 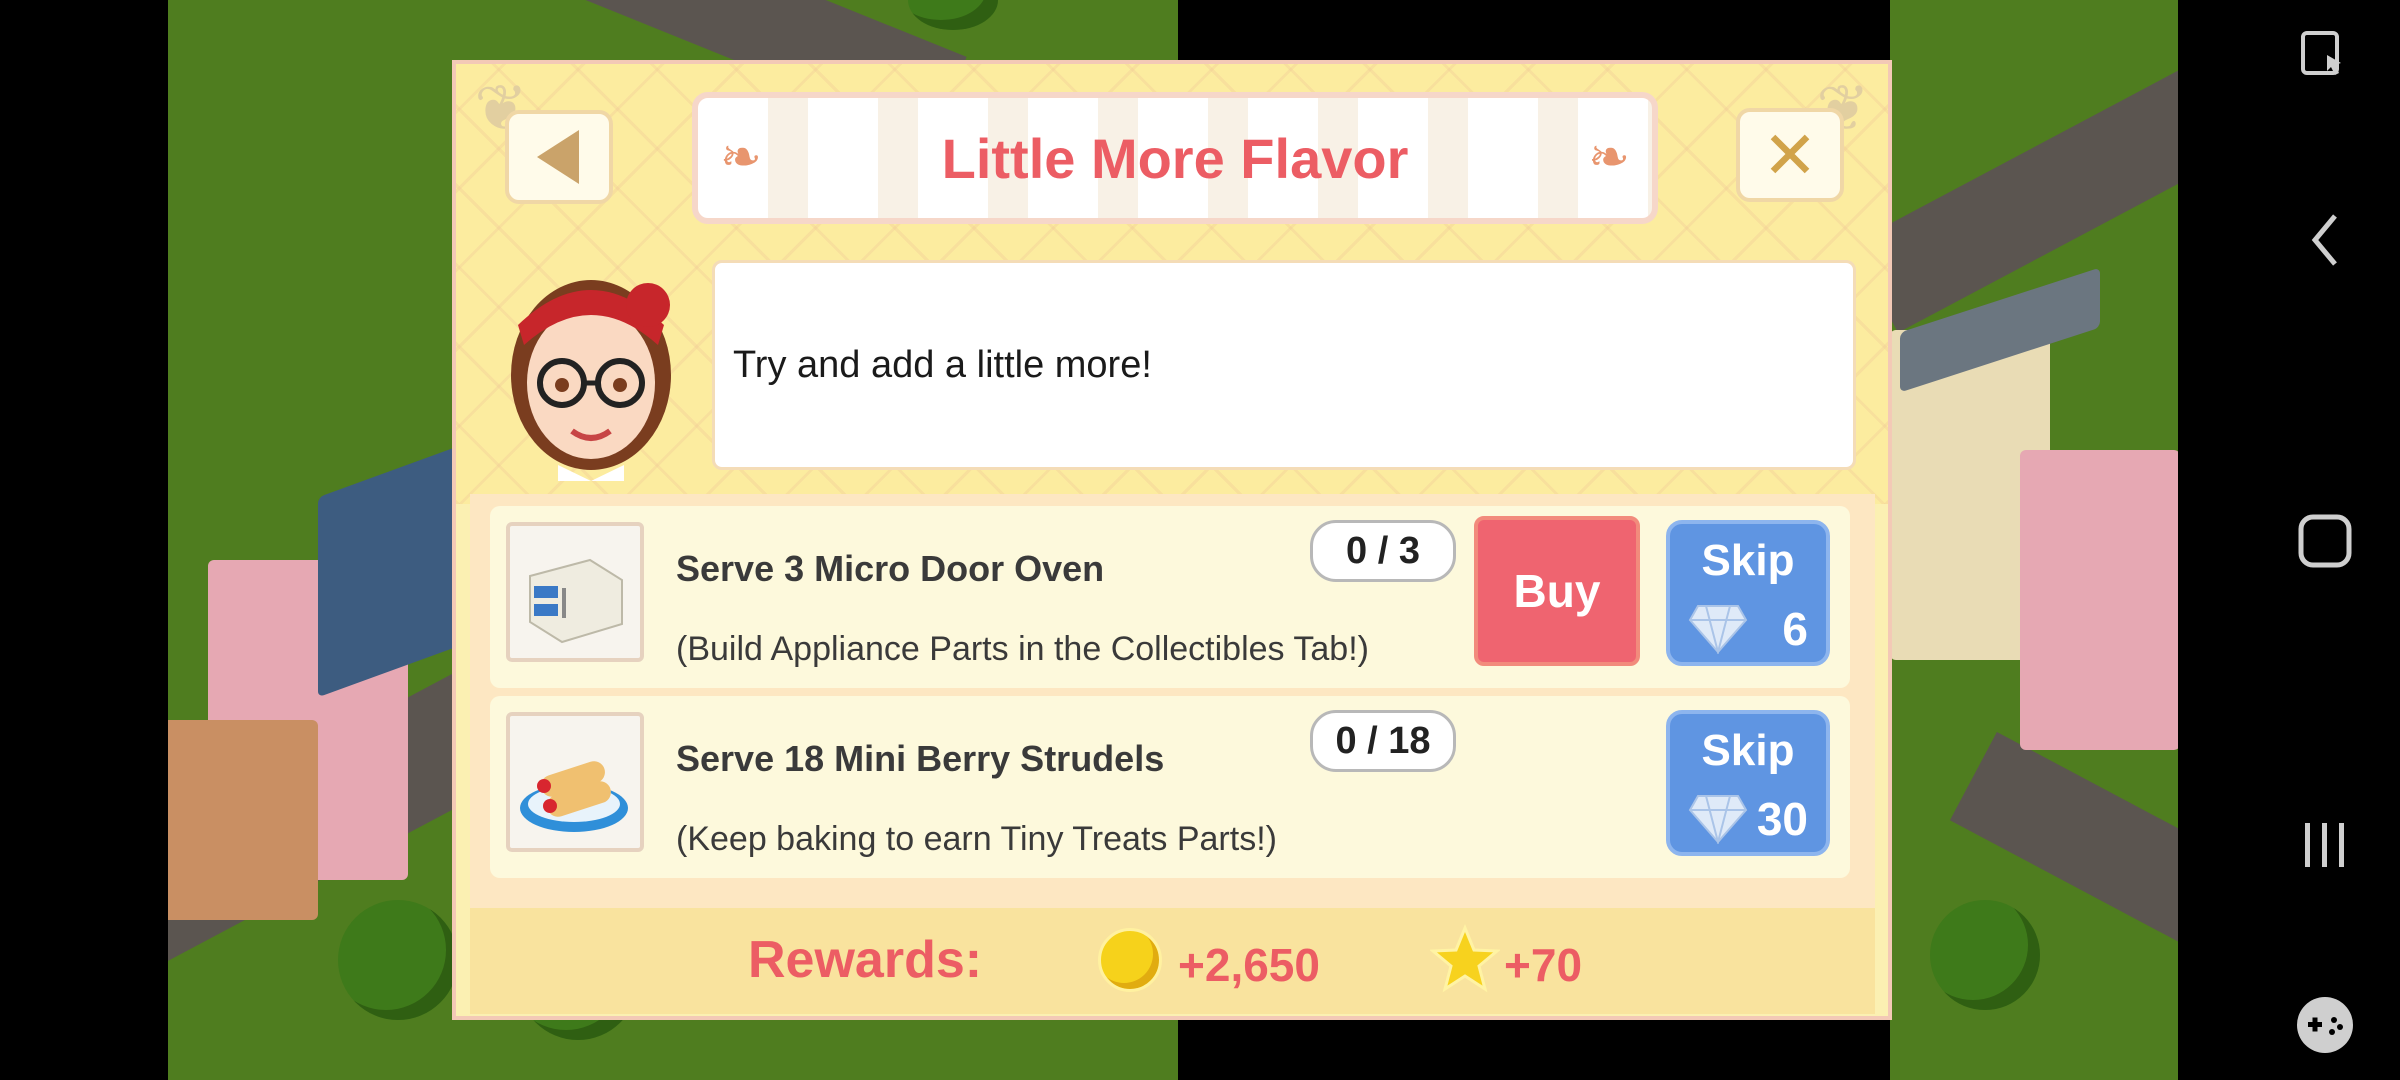 I want to click on skip-cost: 30, so click(x=1782, y=819).